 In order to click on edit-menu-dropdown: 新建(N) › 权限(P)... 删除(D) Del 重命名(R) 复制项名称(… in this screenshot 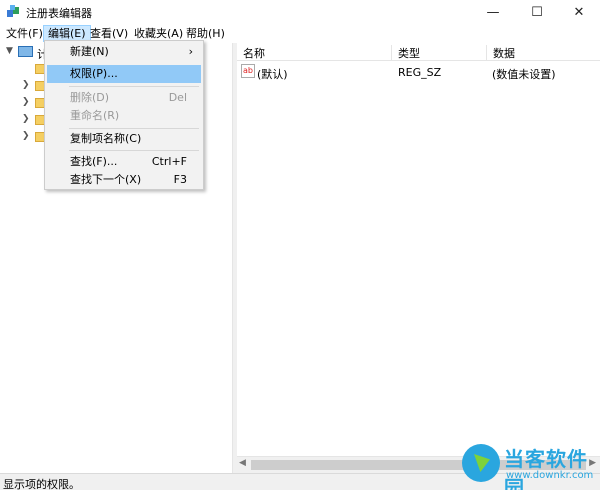, I will do `click(124, 115)`.